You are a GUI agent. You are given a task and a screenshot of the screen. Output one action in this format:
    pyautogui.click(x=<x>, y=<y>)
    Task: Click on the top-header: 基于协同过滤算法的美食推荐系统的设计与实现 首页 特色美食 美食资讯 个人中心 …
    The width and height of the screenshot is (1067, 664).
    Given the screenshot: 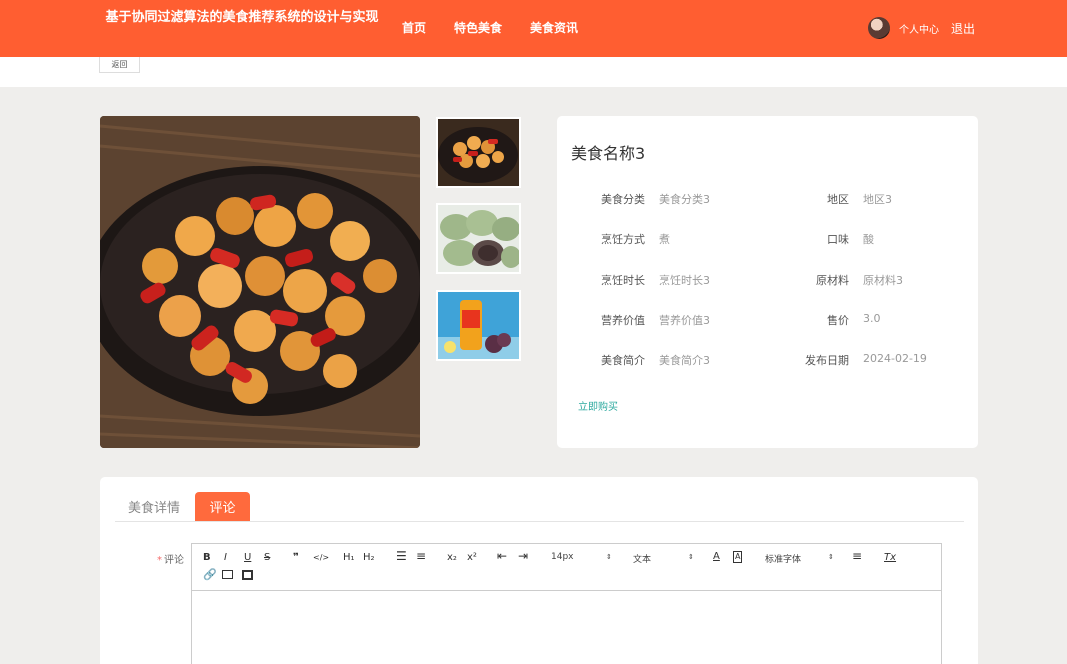 What is the action you would take?
    pyautogui.click(x=533, y=28)
    